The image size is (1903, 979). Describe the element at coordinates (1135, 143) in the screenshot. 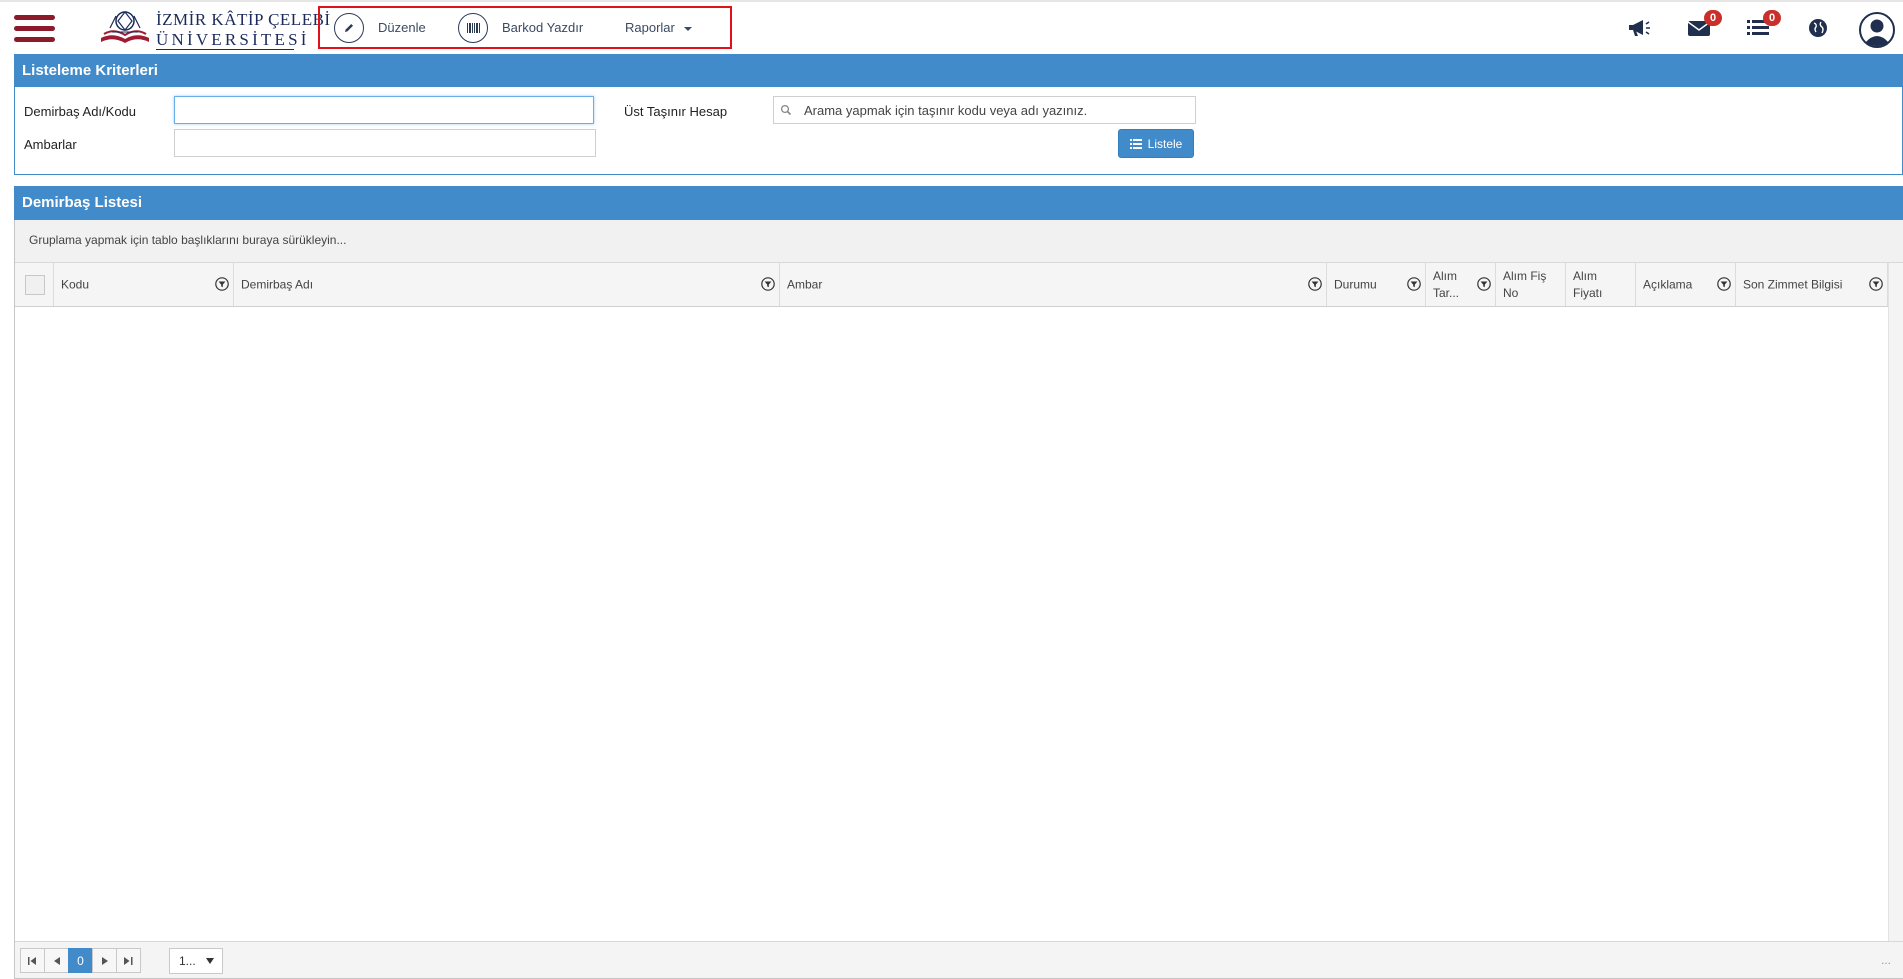

I see `list-icon` at that location.